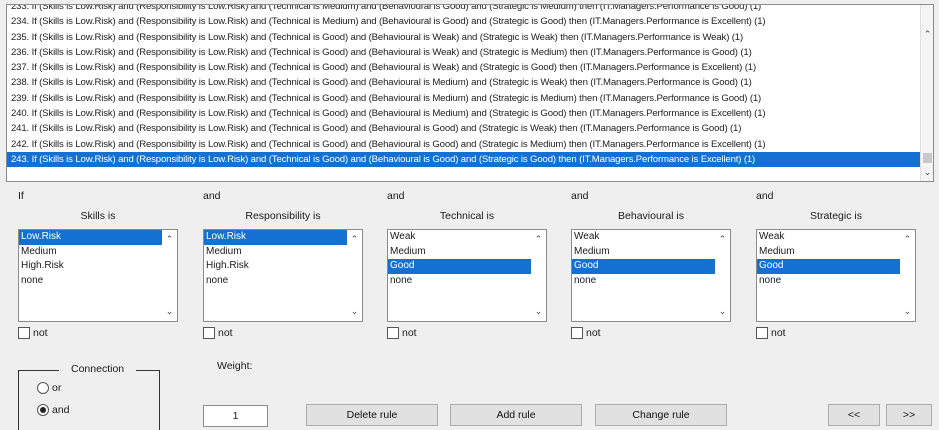  Describe the element at coordinates (235, 366) in the screenshot. I see `weight-label: Weight:` at that location.